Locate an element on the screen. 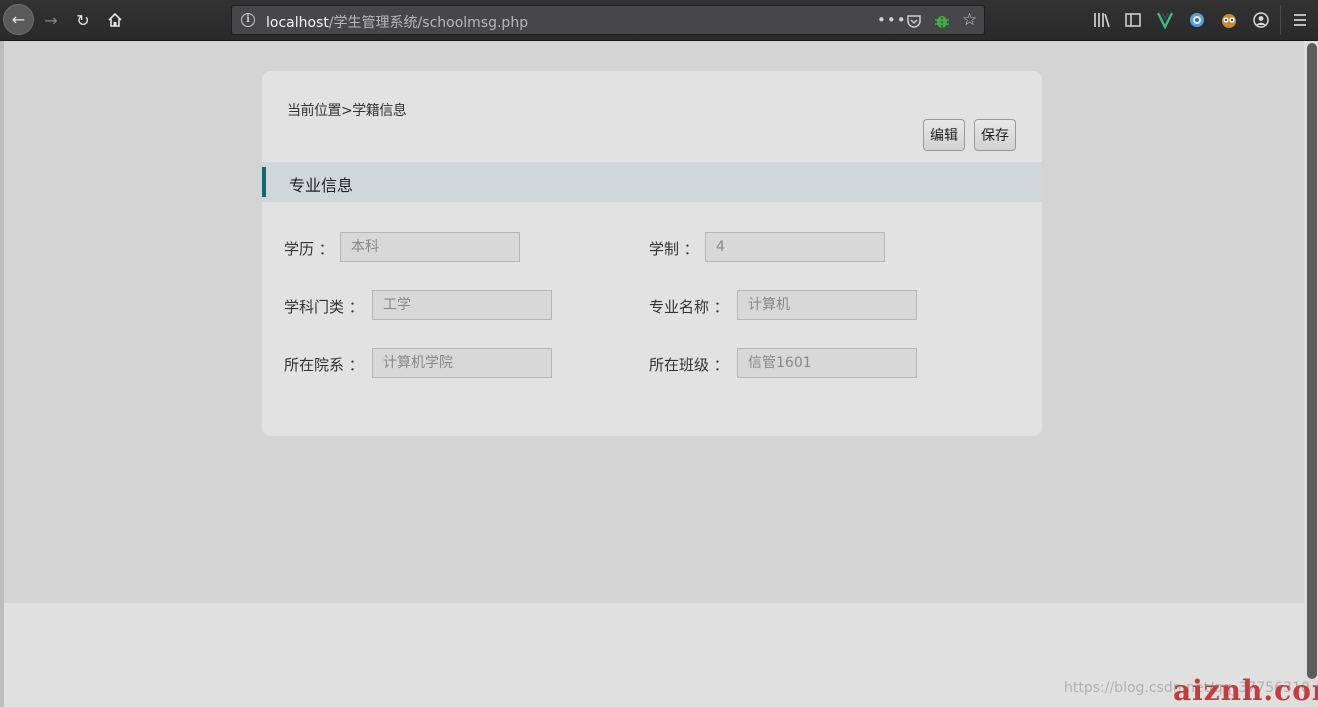  edit-button: 编辑 is located at coordinates (944, 135).